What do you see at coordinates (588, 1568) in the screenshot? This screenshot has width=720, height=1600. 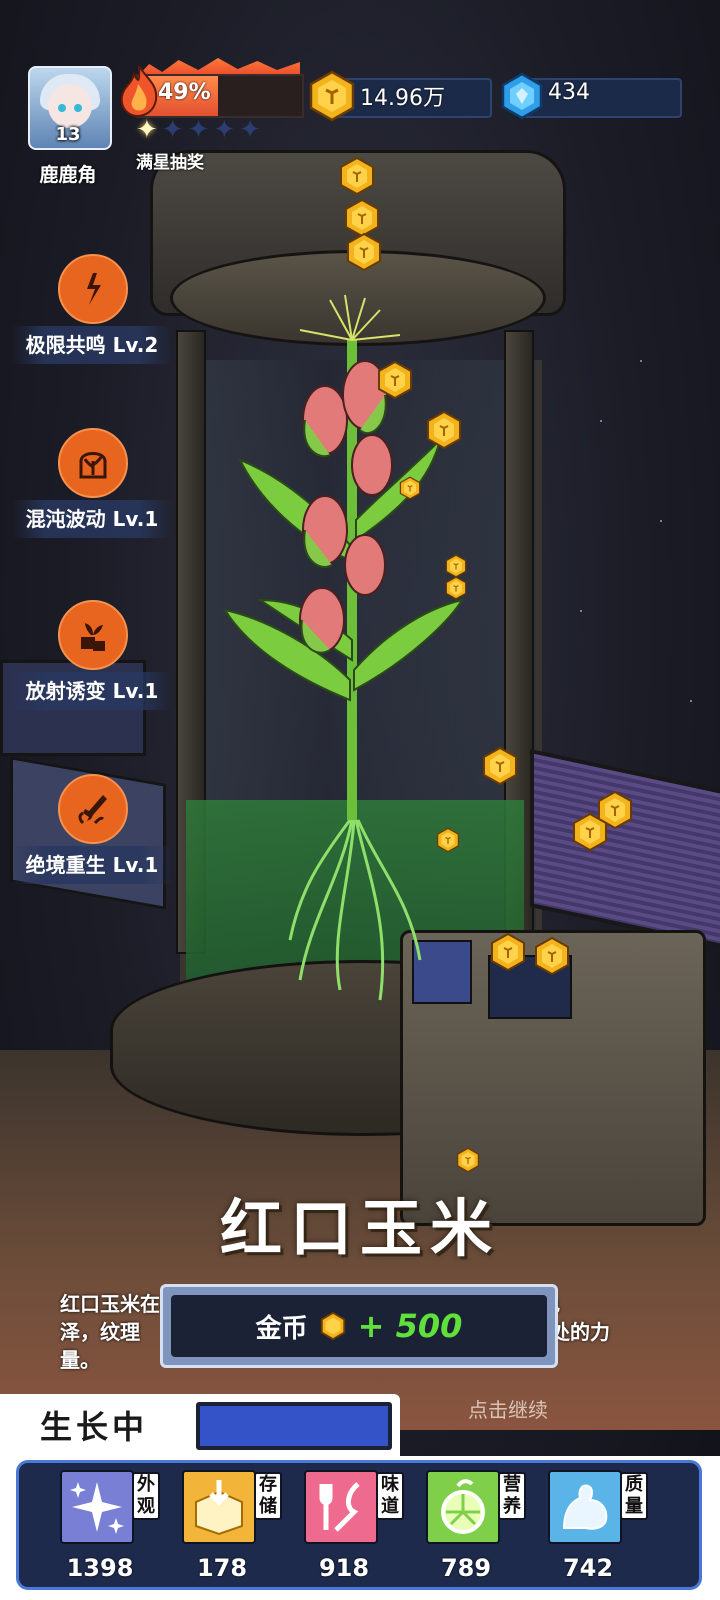 I see `stat-value: 742` at bounding box center [588, 1568].